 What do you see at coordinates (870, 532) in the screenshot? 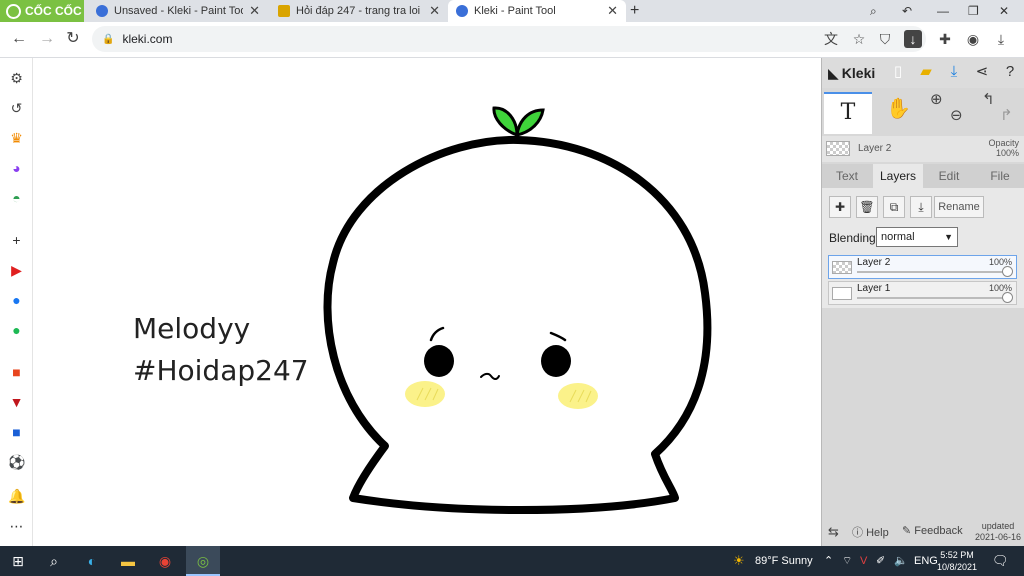
I see `help-link: ⓘ Help` at bounding box center [870, 532].